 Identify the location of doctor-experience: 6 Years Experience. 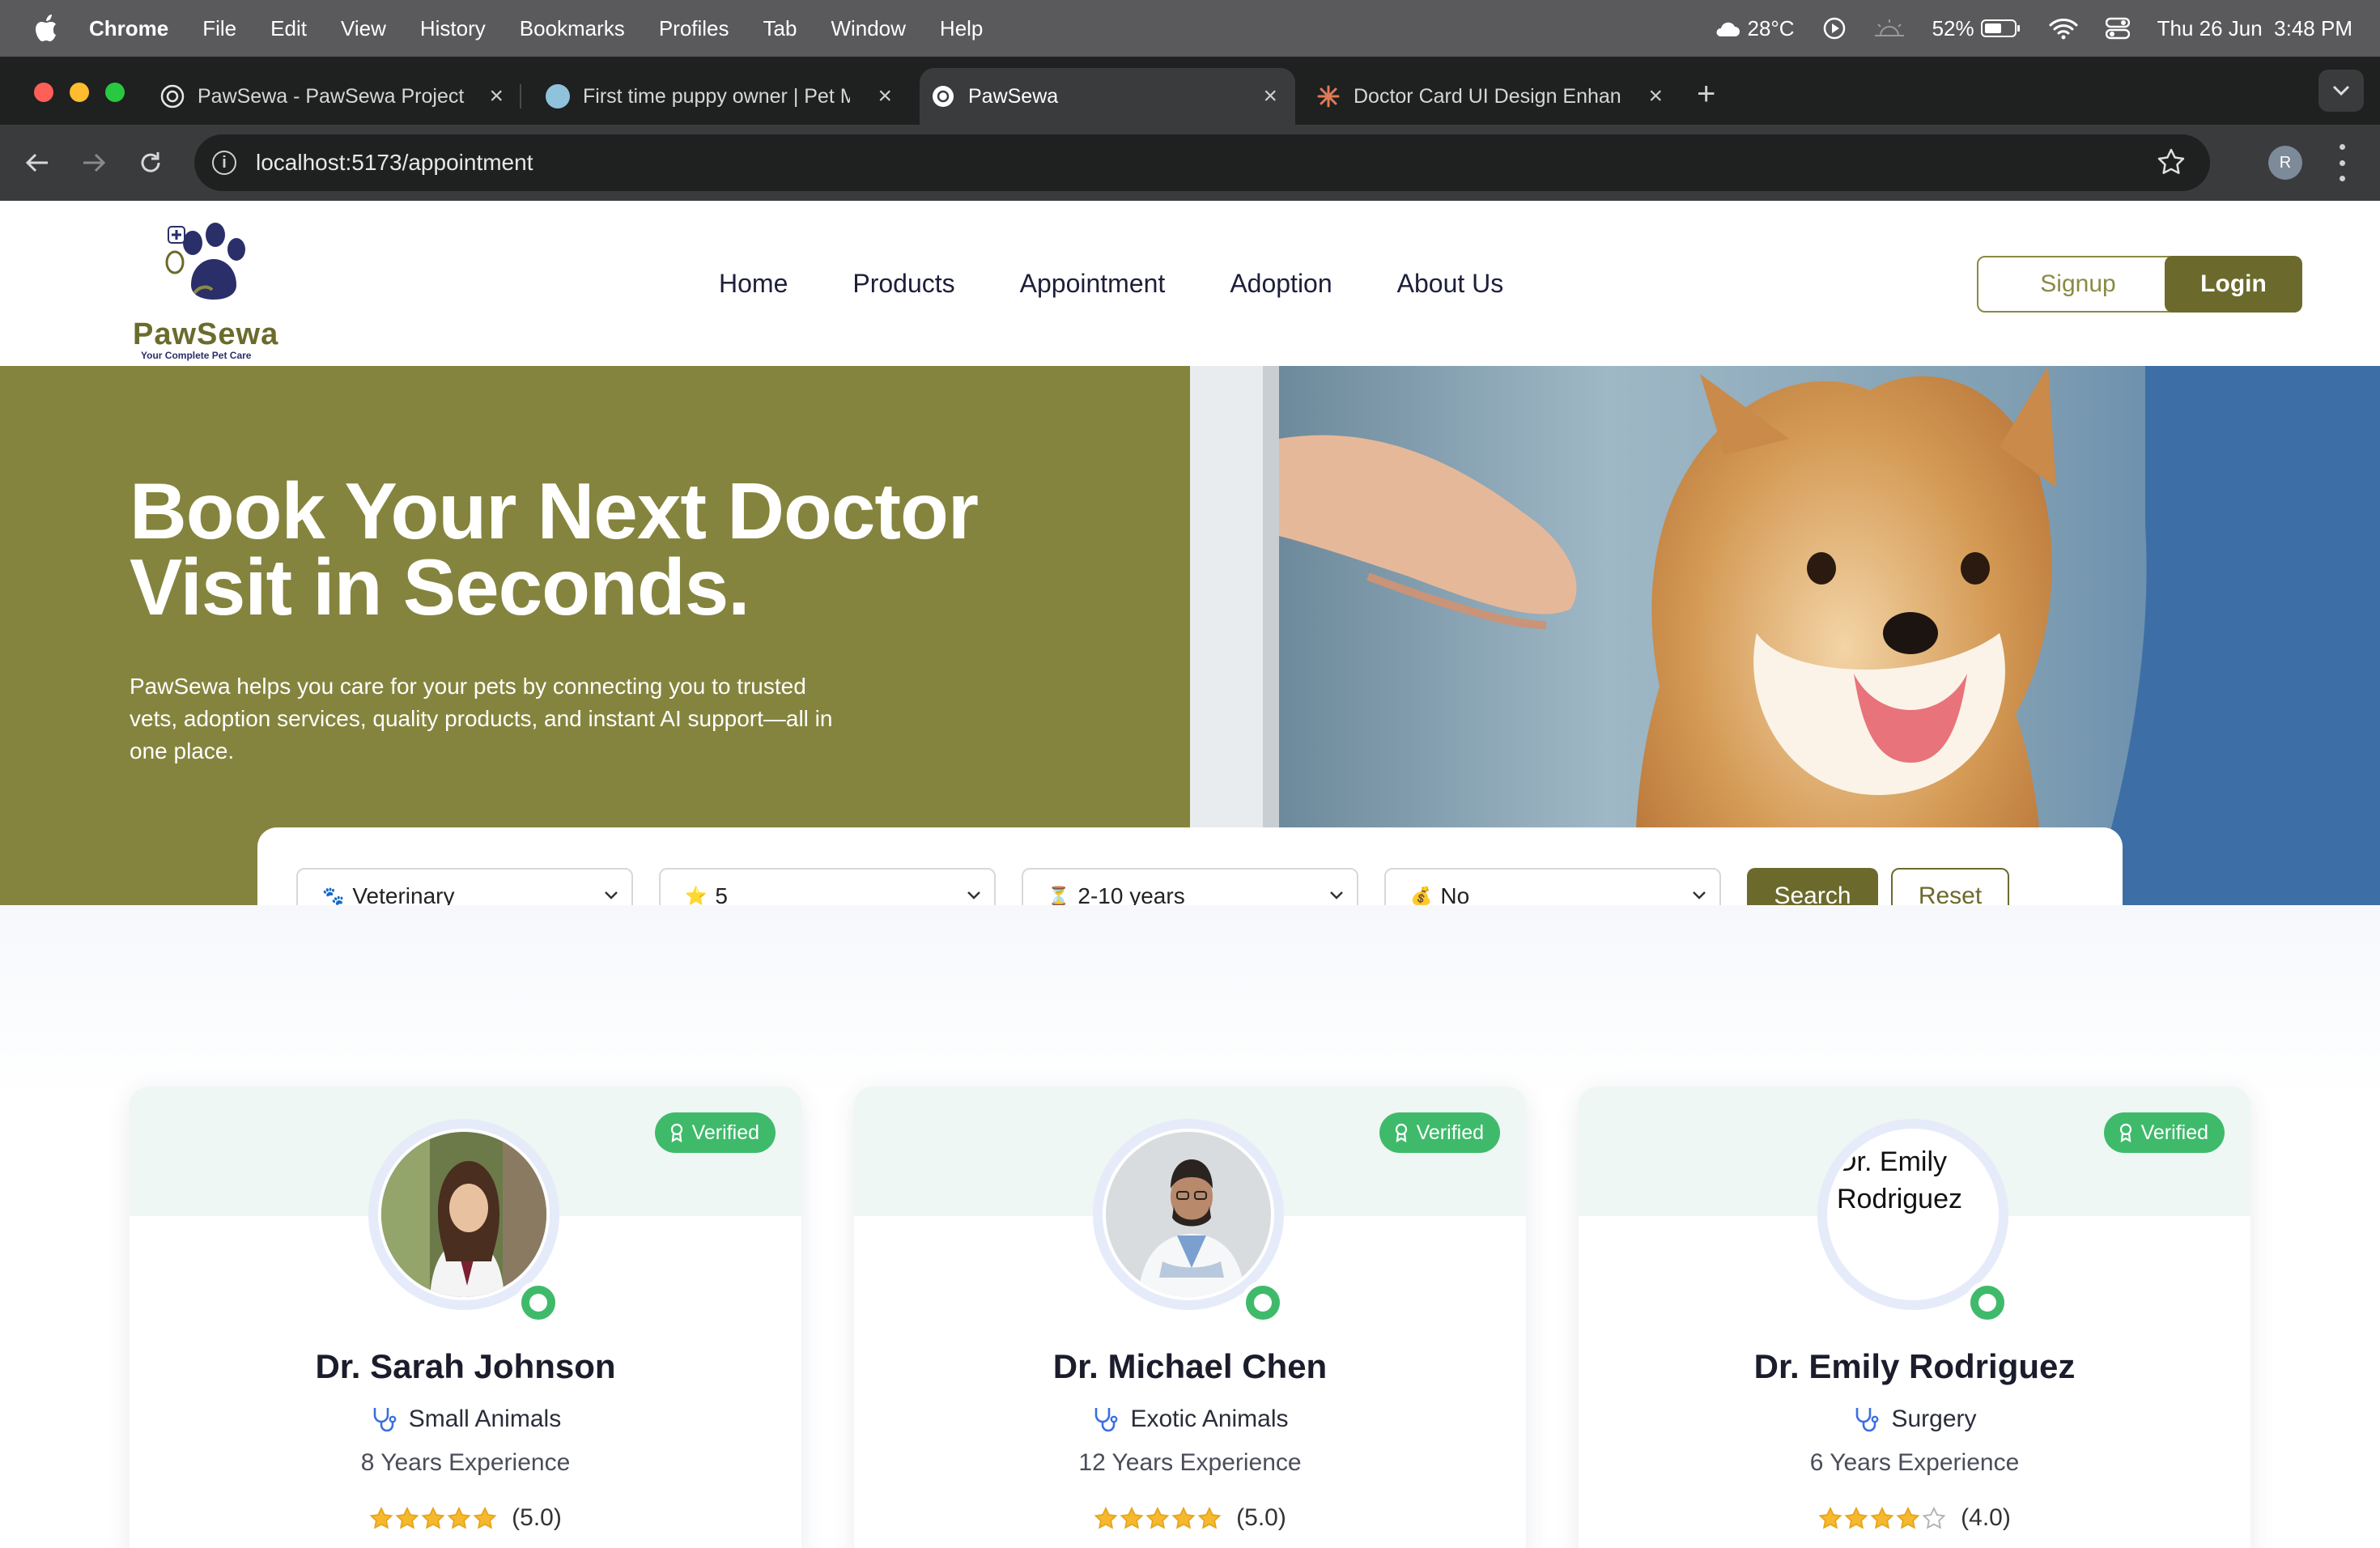
(1914, 1463).